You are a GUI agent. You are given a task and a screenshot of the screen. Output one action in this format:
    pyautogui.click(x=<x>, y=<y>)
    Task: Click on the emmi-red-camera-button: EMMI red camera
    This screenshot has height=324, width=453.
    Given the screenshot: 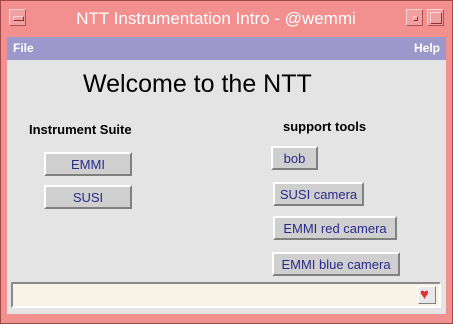 What is the action you would take?
    pyautogui.click(x=335, y=228)
    